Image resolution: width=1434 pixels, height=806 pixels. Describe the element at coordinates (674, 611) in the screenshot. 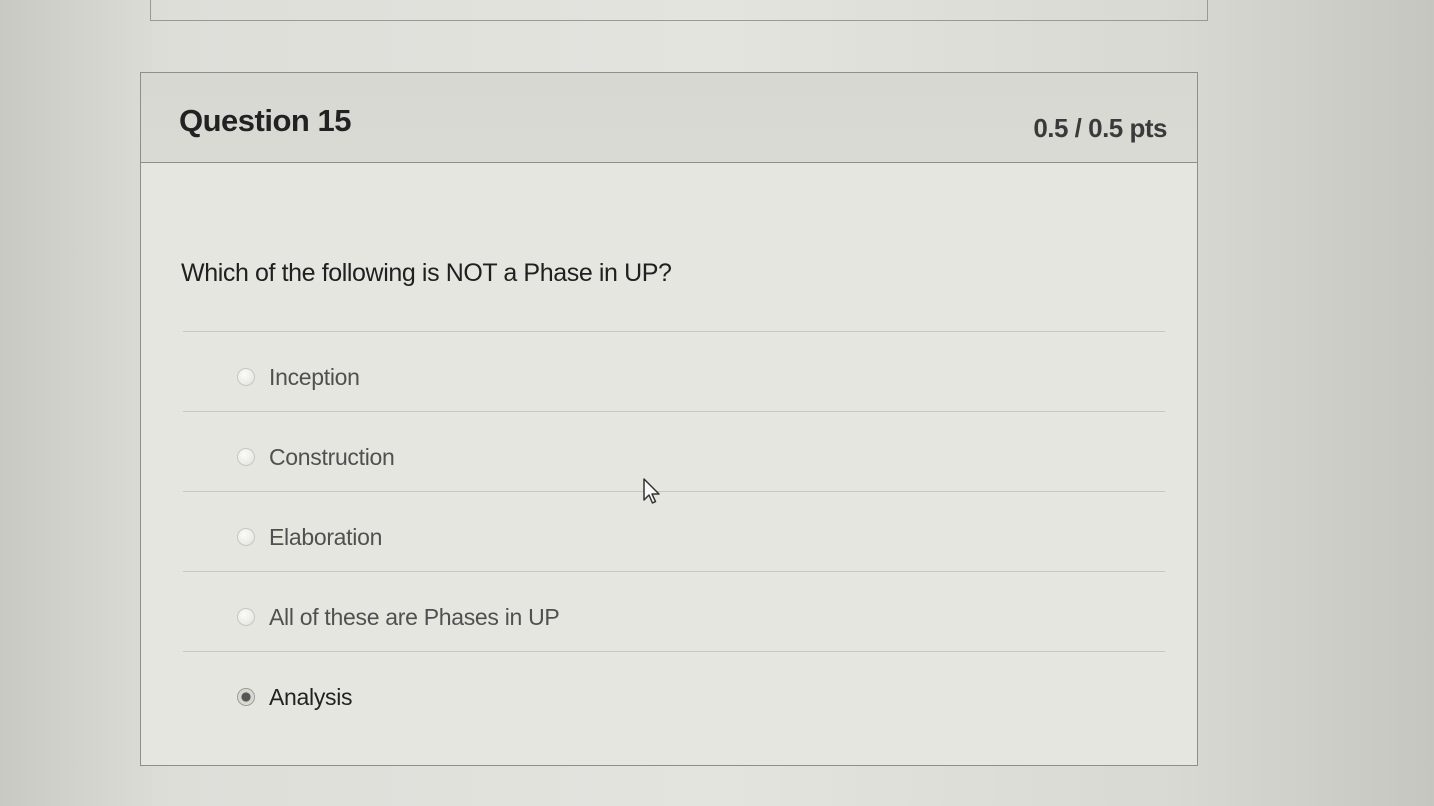

I see `answer-option-all-of-these: All of these are Phases in UP` at that location.